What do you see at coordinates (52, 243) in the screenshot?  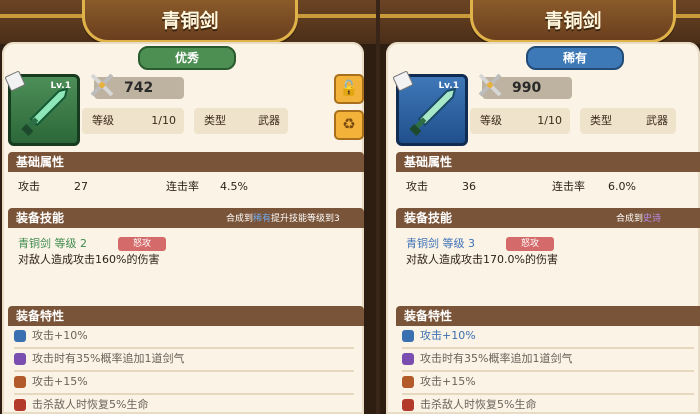 I see `skill-name: 青铜剑 等级 2` at bounding box center [52, 243].